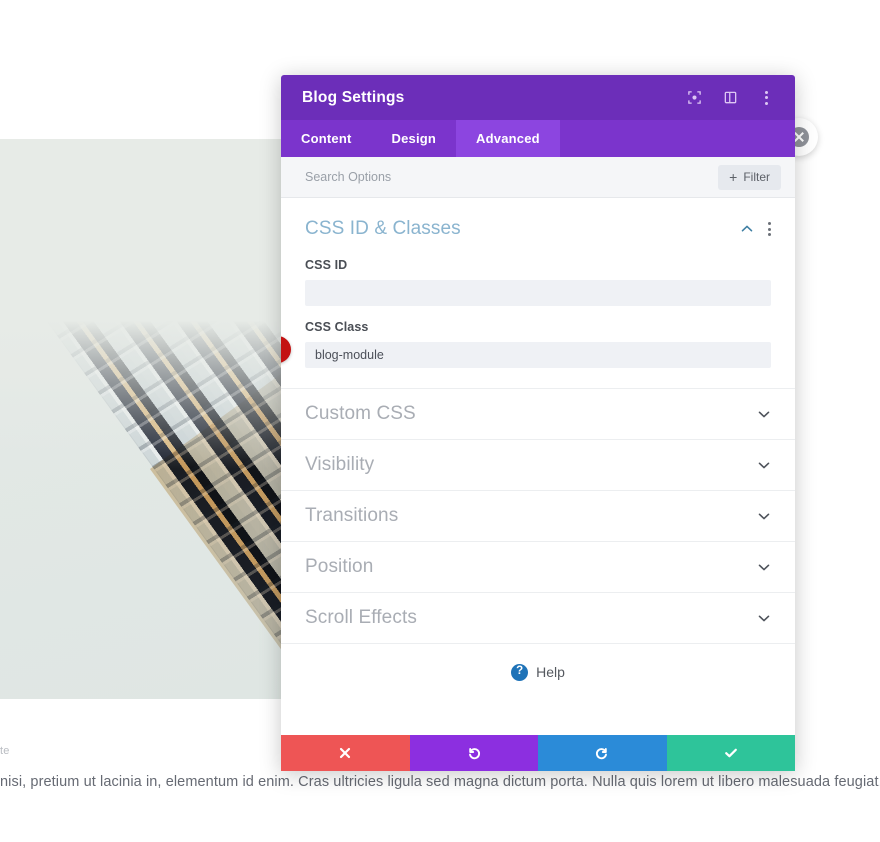 This screenshot has width=880, height=842. I want to click on plus-icon: +, so click(733, 177).